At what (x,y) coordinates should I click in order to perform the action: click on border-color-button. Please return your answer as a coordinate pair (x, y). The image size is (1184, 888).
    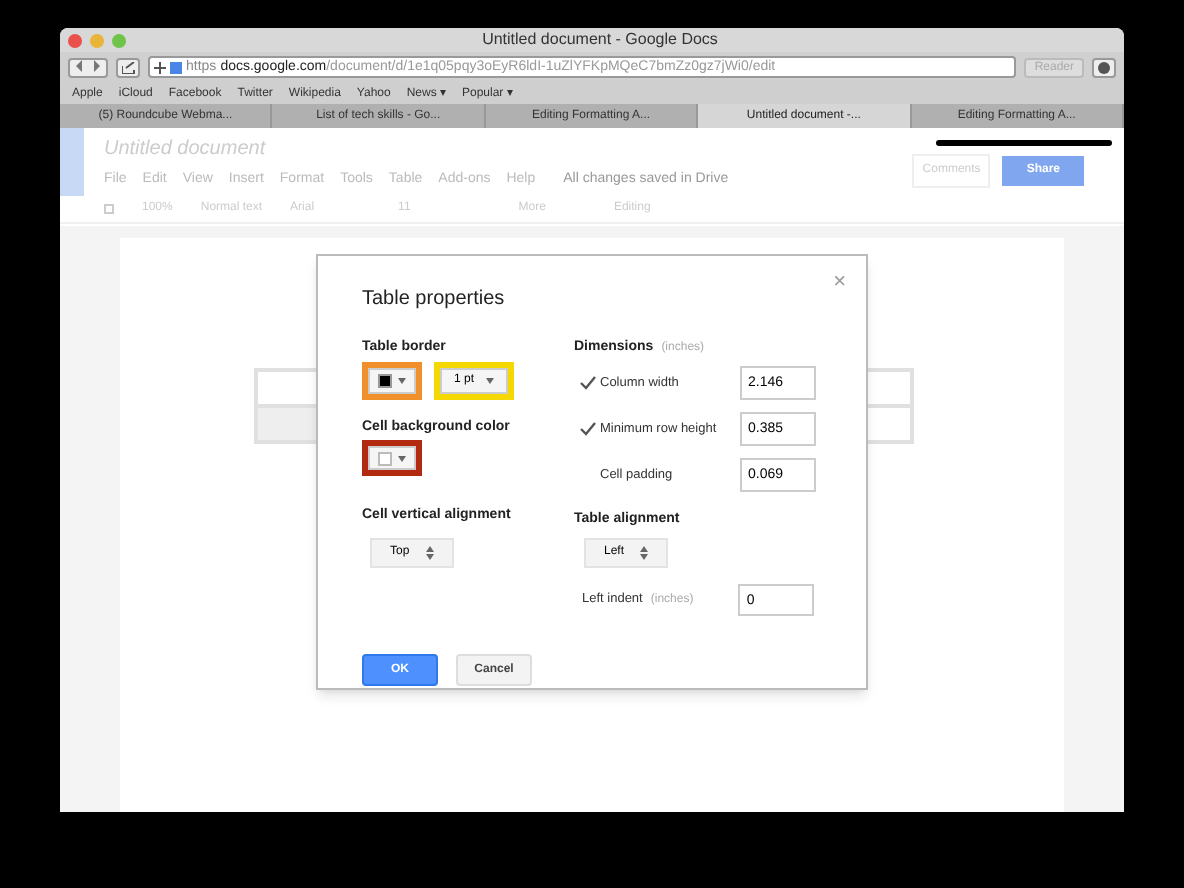
    Looking at the image, I should click on (392, 380).